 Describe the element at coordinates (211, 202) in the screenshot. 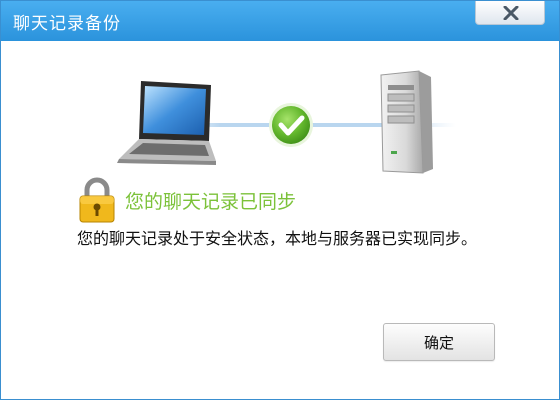

I see `status-title: 您的聊天记录已同步` at that location.